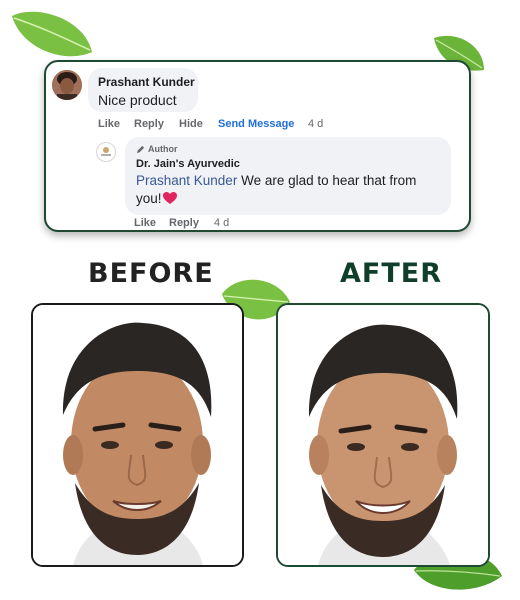  Describe the element at coordinates (391, 273) in the screenshot. I see `after-heading: AFTER` at that location.